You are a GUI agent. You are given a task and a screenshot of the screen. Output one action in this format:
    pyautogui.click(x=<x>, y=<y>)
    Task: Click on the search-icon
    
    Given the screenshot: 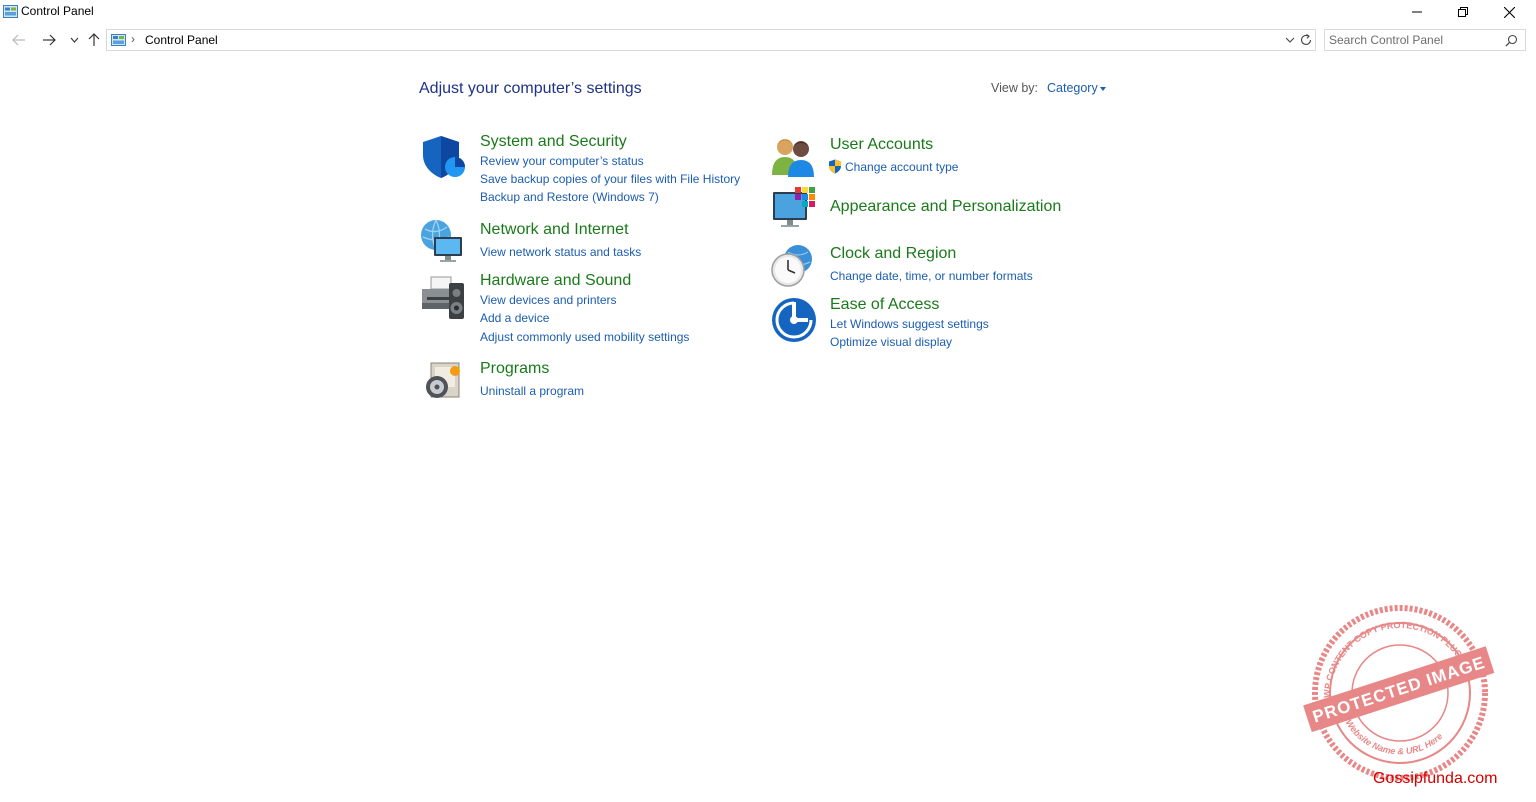 What is the action you would take?
    pyautogui.click(x=1511, y=40)
    